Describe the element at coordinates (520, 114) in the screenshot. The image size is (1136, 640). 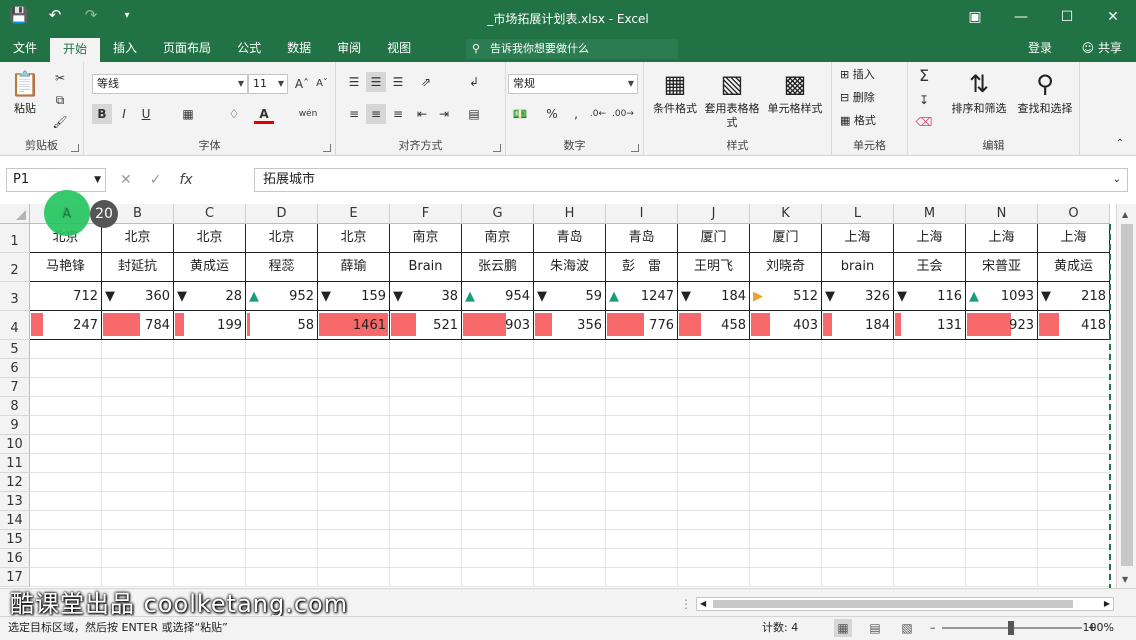
I see `accounting-icon: 💵` at that location.